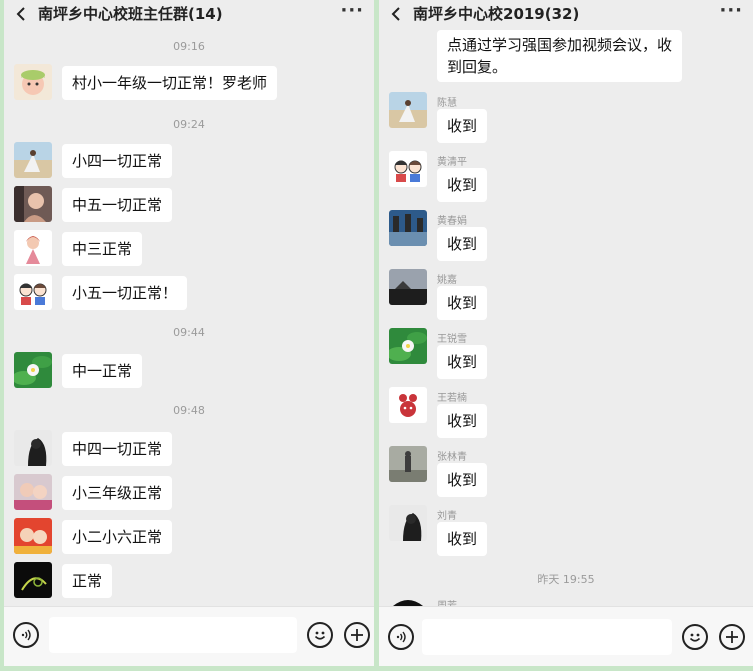 The width and height of the screenshot is (753, 671). What do you see at coordinates (452, 457) in the screenshot?
I see `sender-name: 张林青` at bounding box center [452, 457].